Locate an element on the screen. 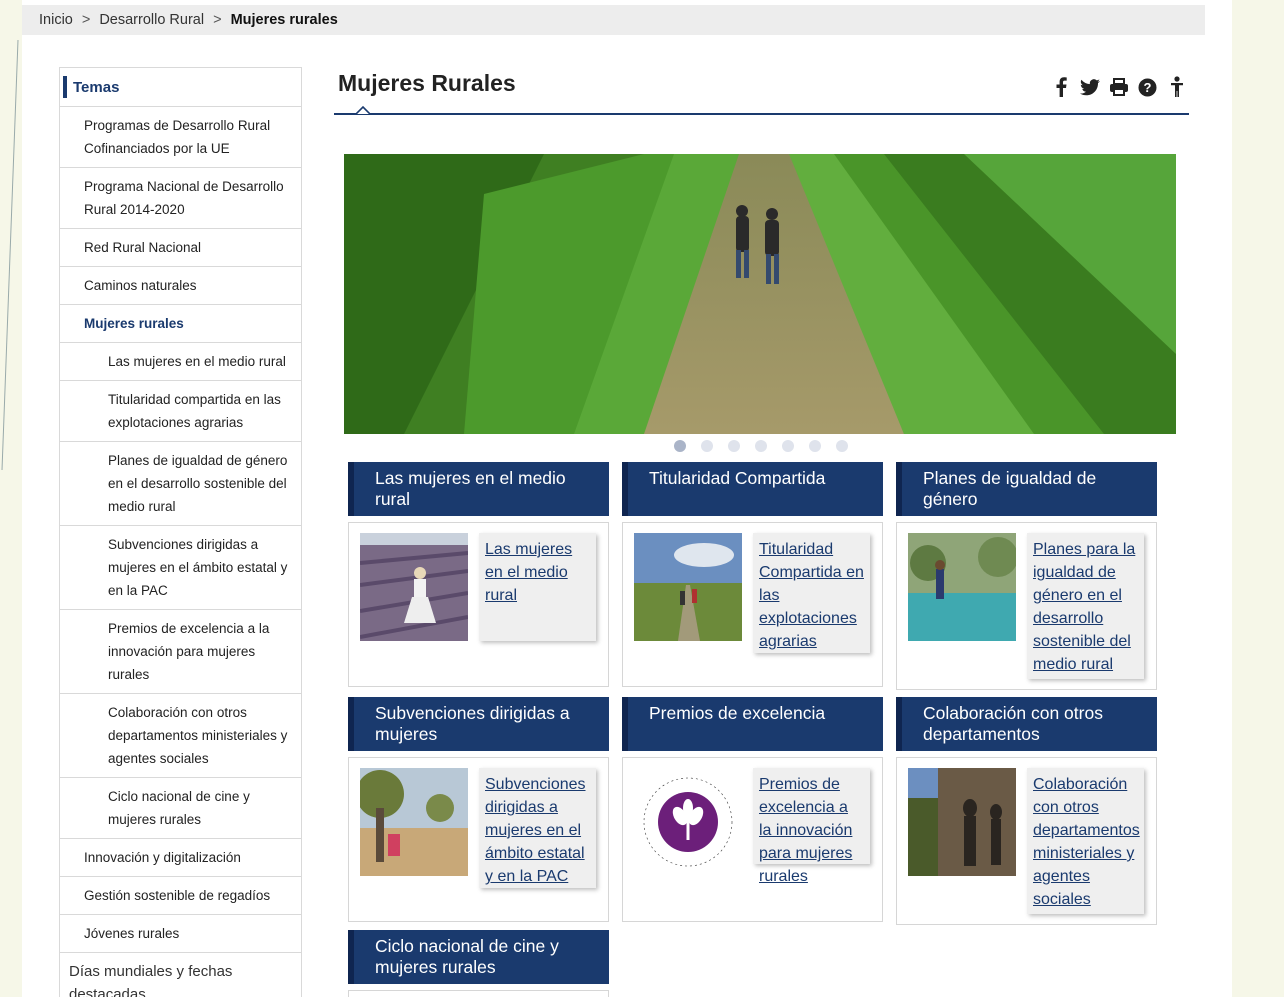 The width and height of the screenshot is (1284, 997). card-heading-titularidad: Titularidad Compartida is located at coordinates (752, 489).